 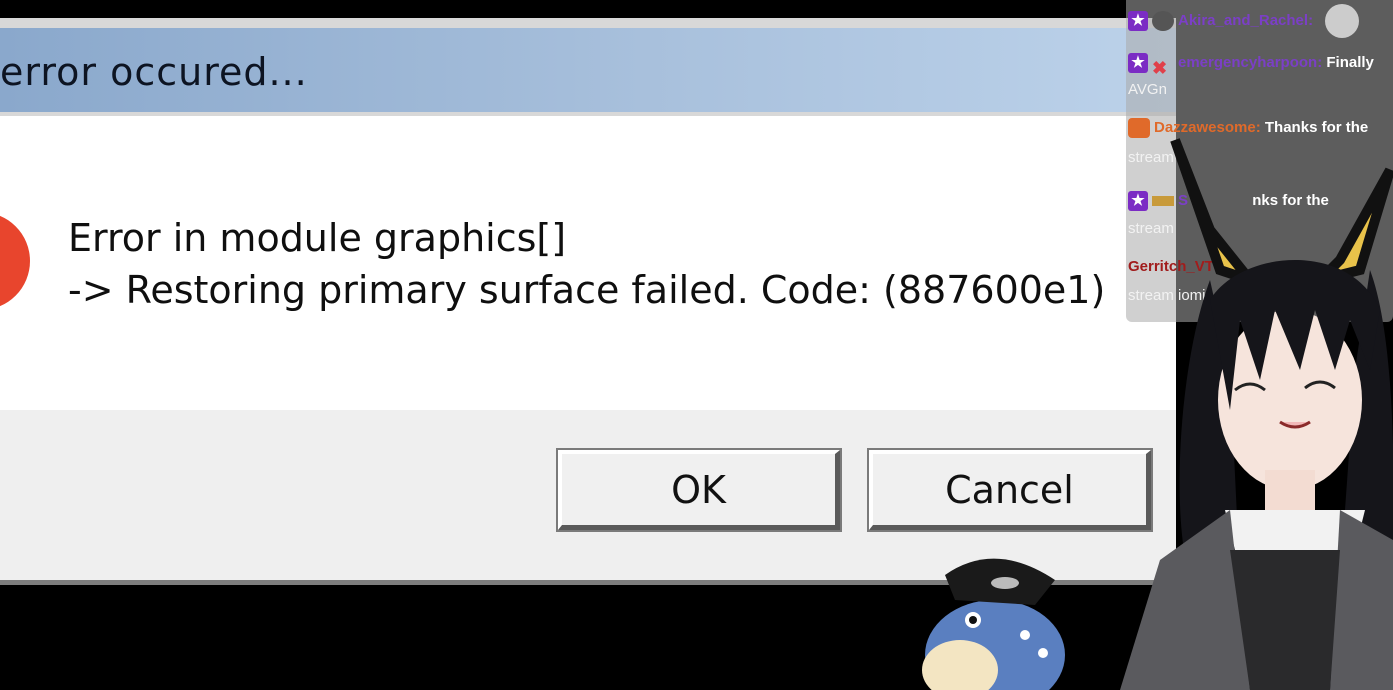 What do you see at coordinates (1342, 21) in the screenshot?
I see `chat-avatar-icon` at bounding box center [1342, 21].